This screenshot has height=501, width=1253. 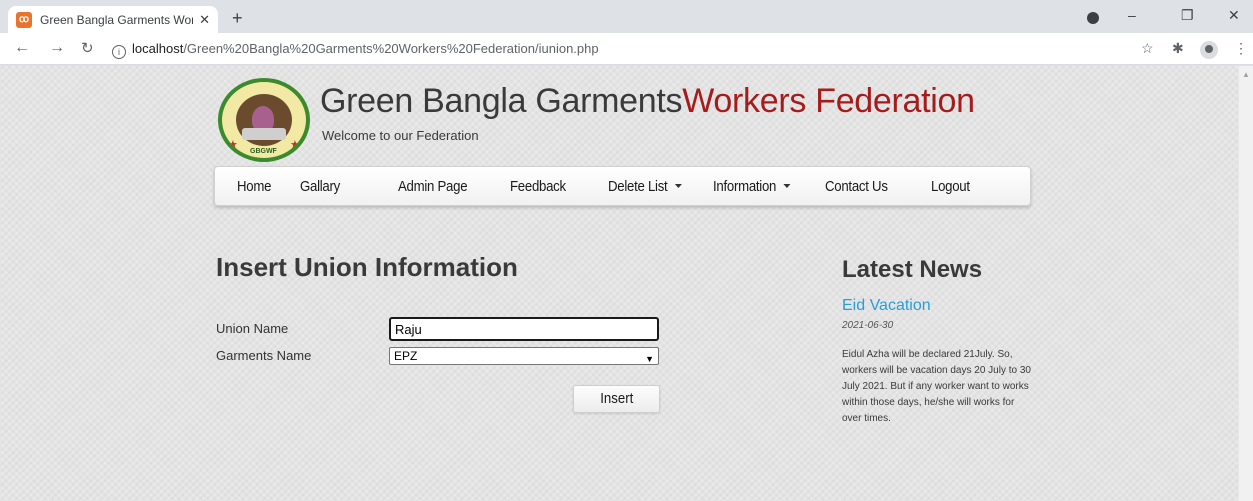 I want to click on info-icon: i, so click(x=119, y=52).